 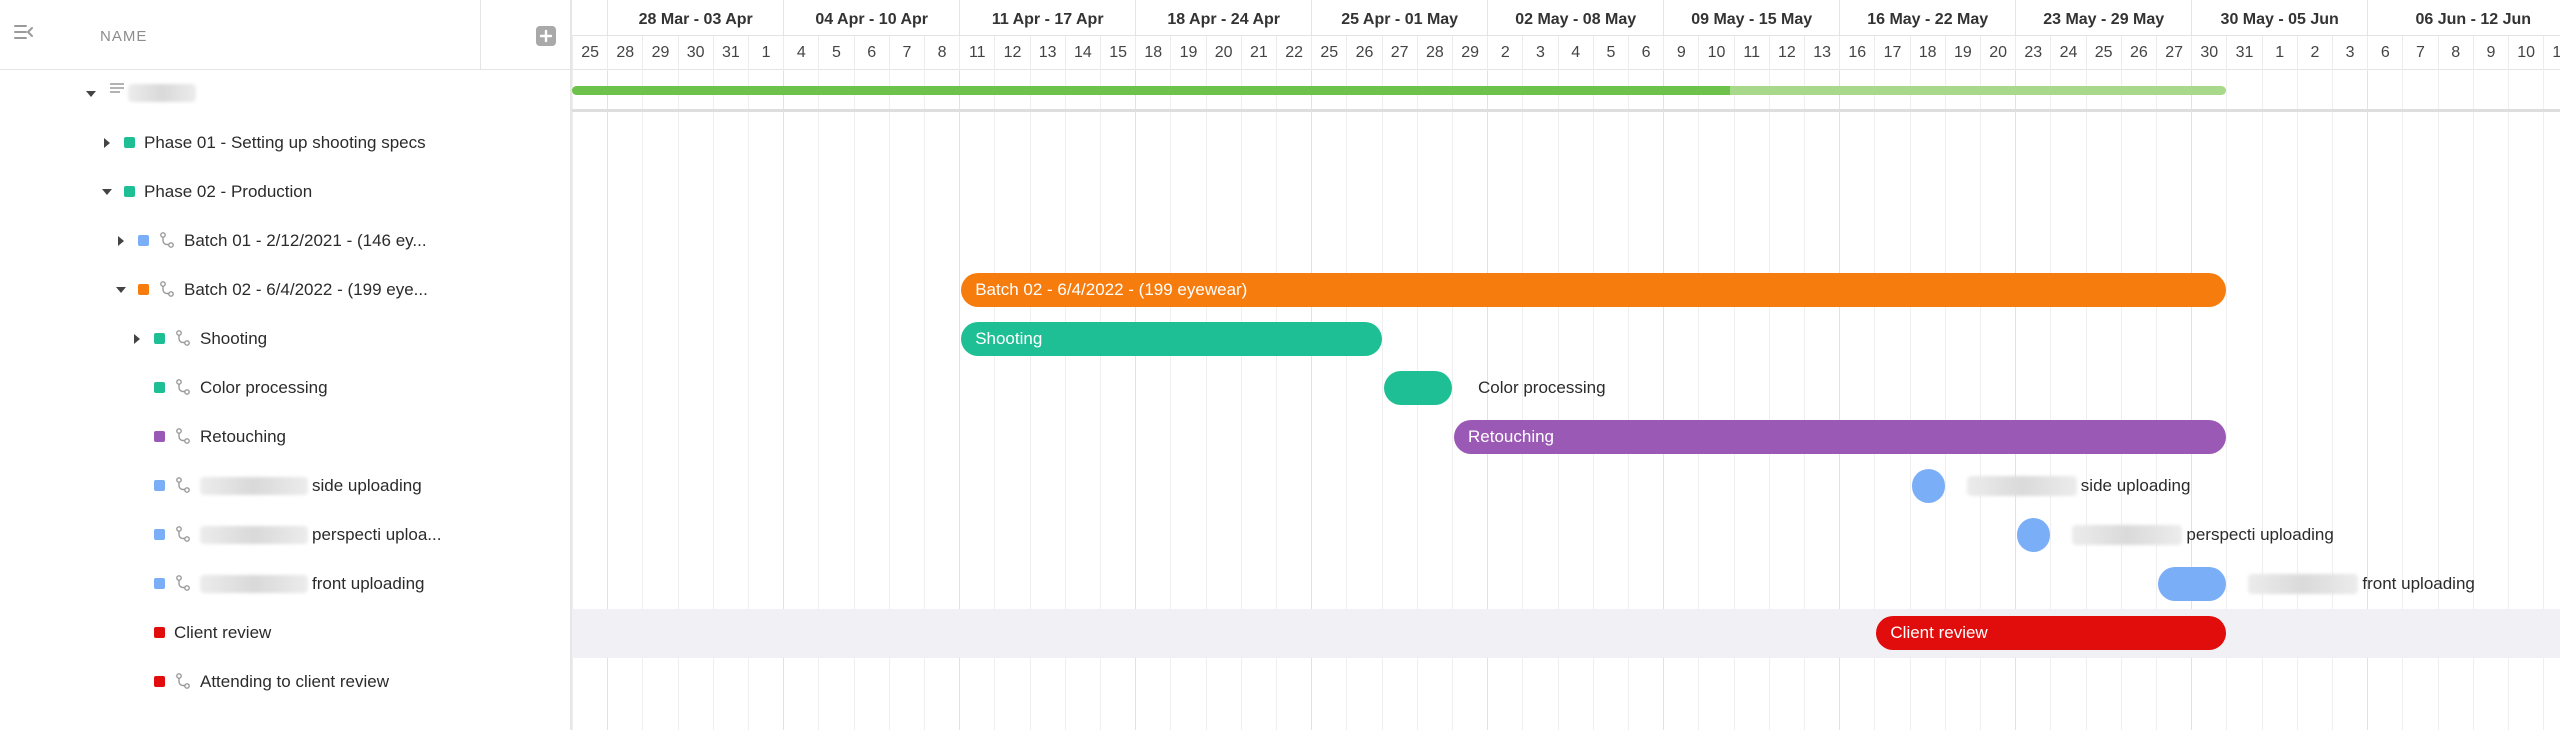 I want to click on hovered-row-highlight, so click(x=1566, y=633).